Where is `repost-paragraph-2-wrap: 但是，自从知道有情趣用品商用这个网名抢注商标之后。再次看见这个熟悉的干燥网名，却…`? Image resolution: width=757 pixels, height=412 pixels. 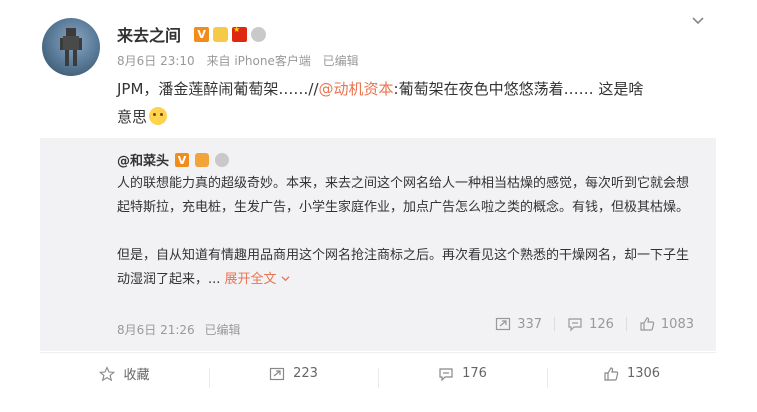 repost-paragraph-2-wrap: 但是，自从知道有情趣用品商用这个网名抢注商标之后。再次看见这个熟悉的干燥网名，却… is located at coordinates (407, 268).